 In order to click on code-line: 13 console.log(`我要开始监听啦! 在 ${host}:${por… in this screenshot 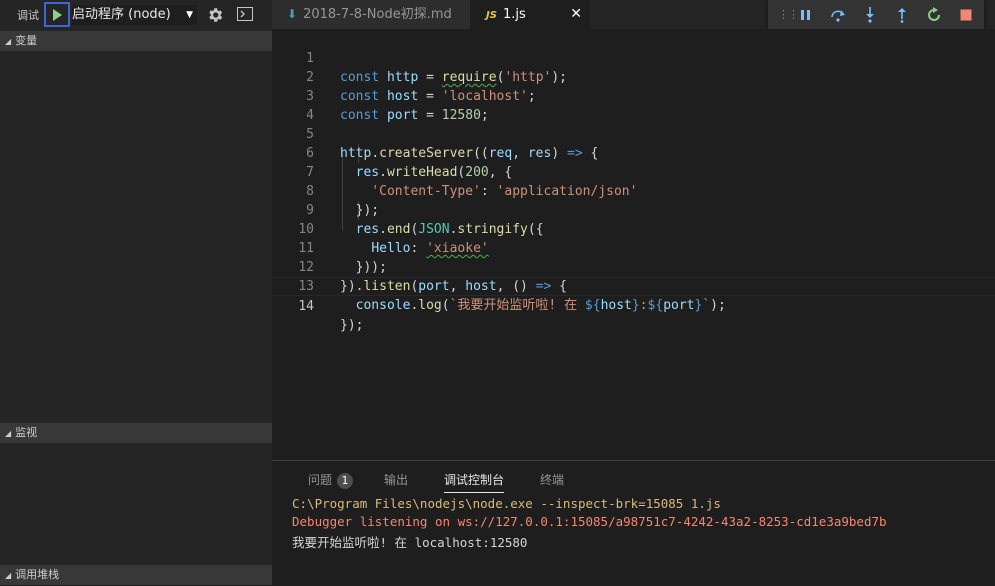, I will do `click(633, 285)`.